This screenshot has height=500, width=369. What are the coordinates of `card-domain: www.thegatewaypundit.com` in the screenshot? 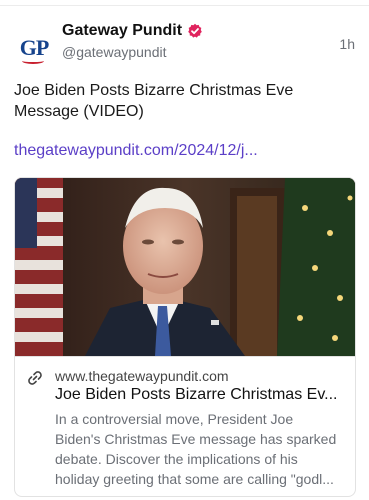 It's located at (142, 376).